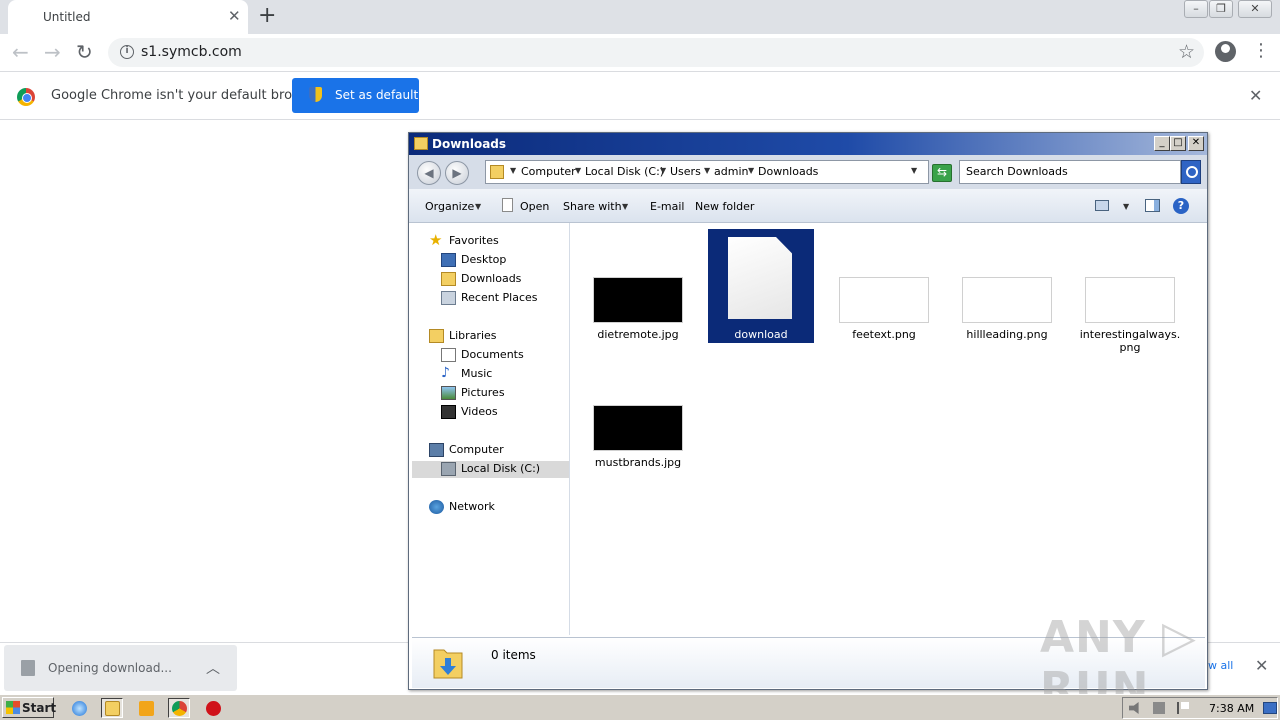 The image size is (1280, 720). Describe the element at coordinates (128, 17) in the screenshot. I see `browser-tab: Untitled ✕` at that location.